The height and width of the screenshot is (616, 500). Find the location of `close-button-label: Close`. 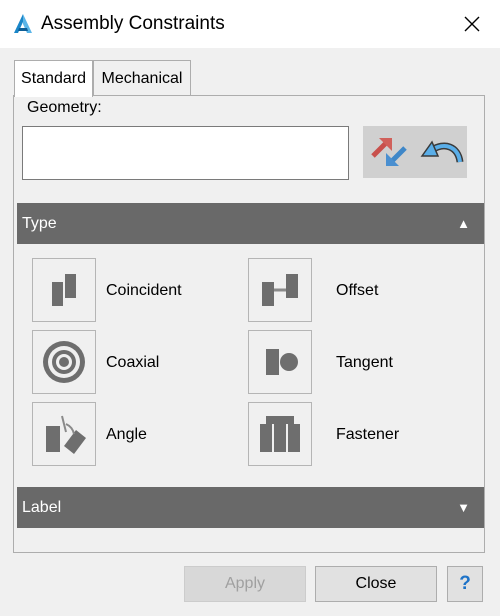

close-button-label: Close is located at coordinates (376, 583).